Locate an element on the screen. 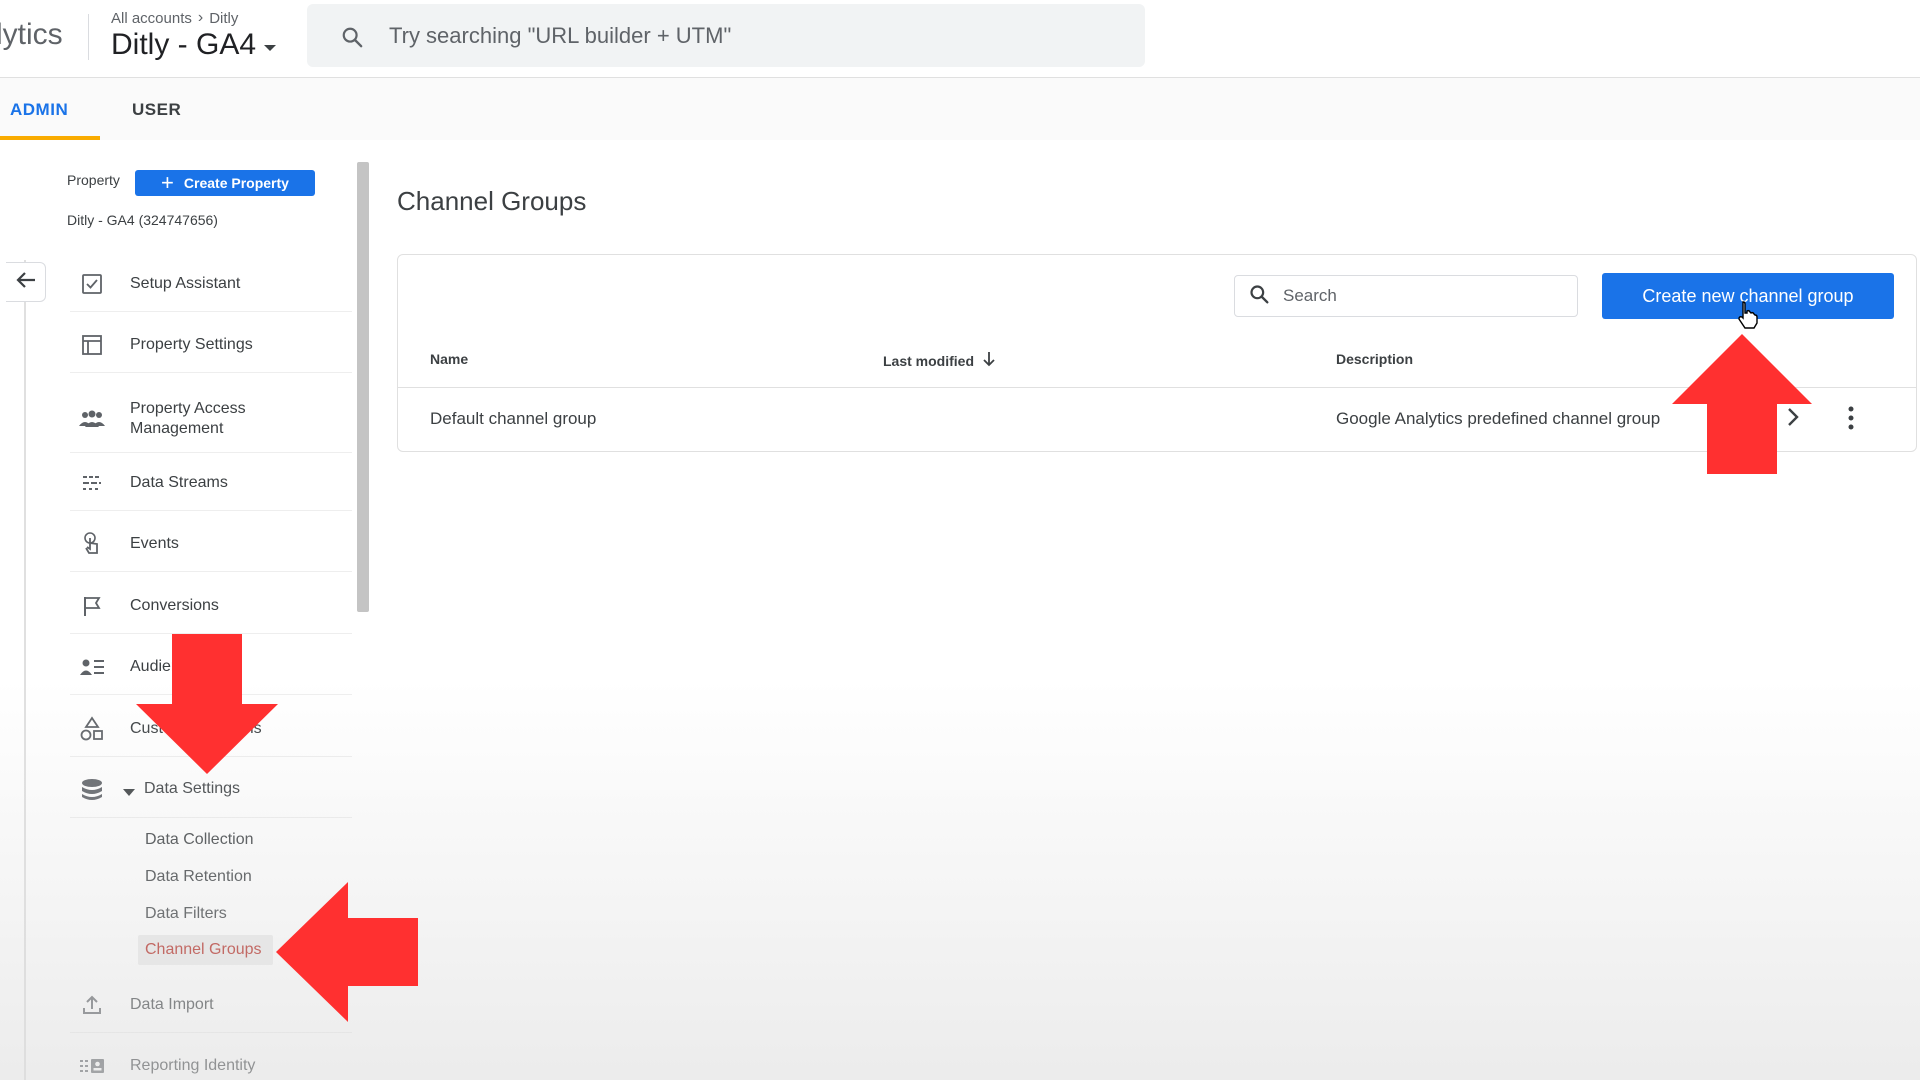 The height and width of the screenshot is (1080, 1920). arrow-left-icon is located at coordinates (26, 282).